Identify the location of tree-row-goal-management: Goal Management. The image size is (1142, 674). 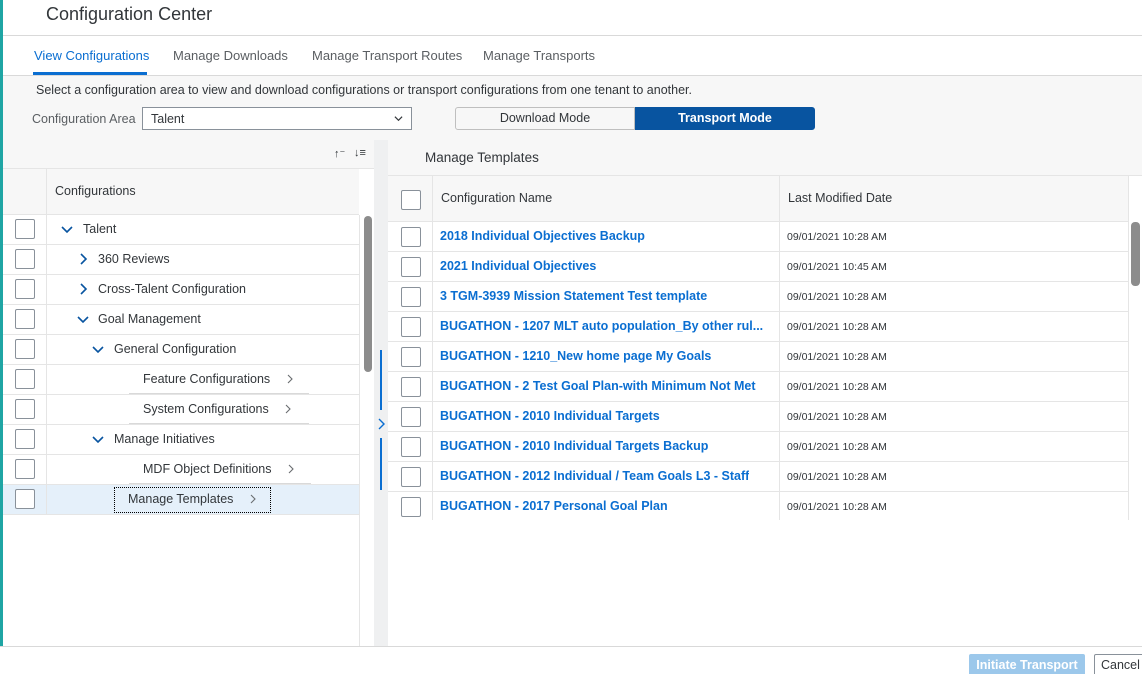
(181, 320).